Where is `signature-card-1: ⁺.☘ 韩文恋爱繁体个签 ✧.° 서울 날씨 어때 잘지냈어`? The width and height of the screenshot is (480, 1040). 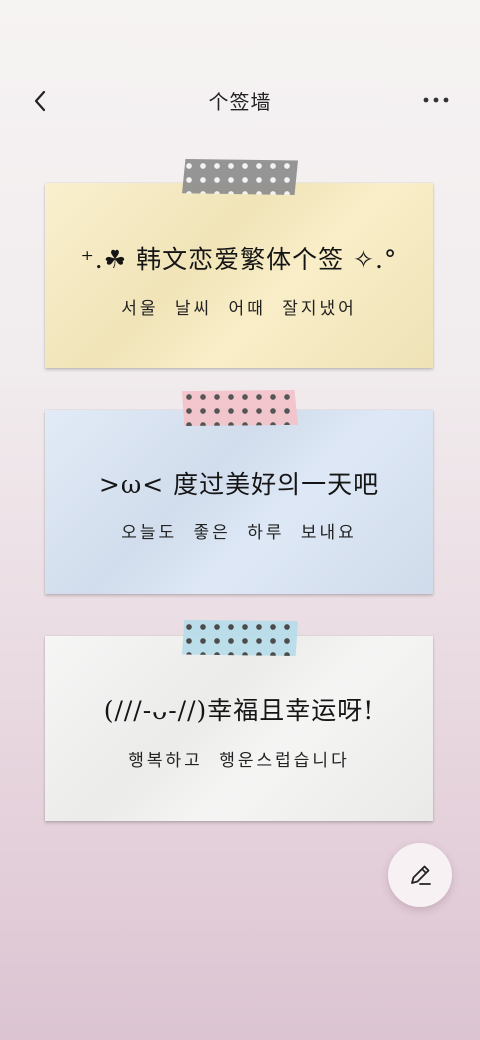 signature-card-1: ⁺.☘ 韩文恋爱繁体个签 ✧.° 서울 날씨 어때 잘지냈어 is located at coordinates (239, 275).